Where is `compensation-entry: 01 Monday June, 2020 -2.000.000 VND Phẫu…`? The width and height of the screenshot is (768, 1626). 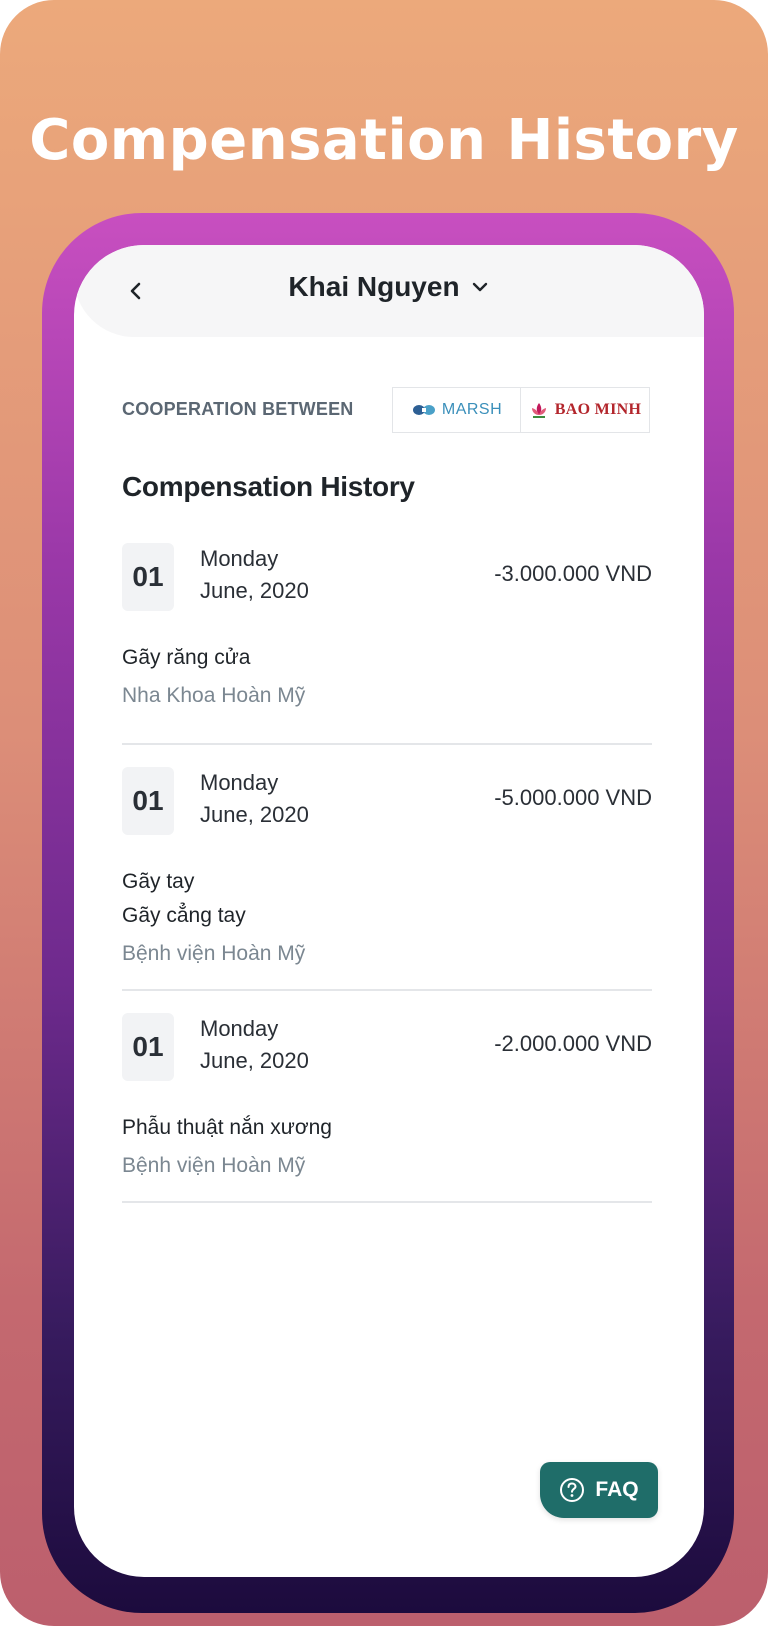 compensation-entry: 01 Monday June, 2020 -2.000.000 VND Phẫu… is located at coordinates (387, 1108).